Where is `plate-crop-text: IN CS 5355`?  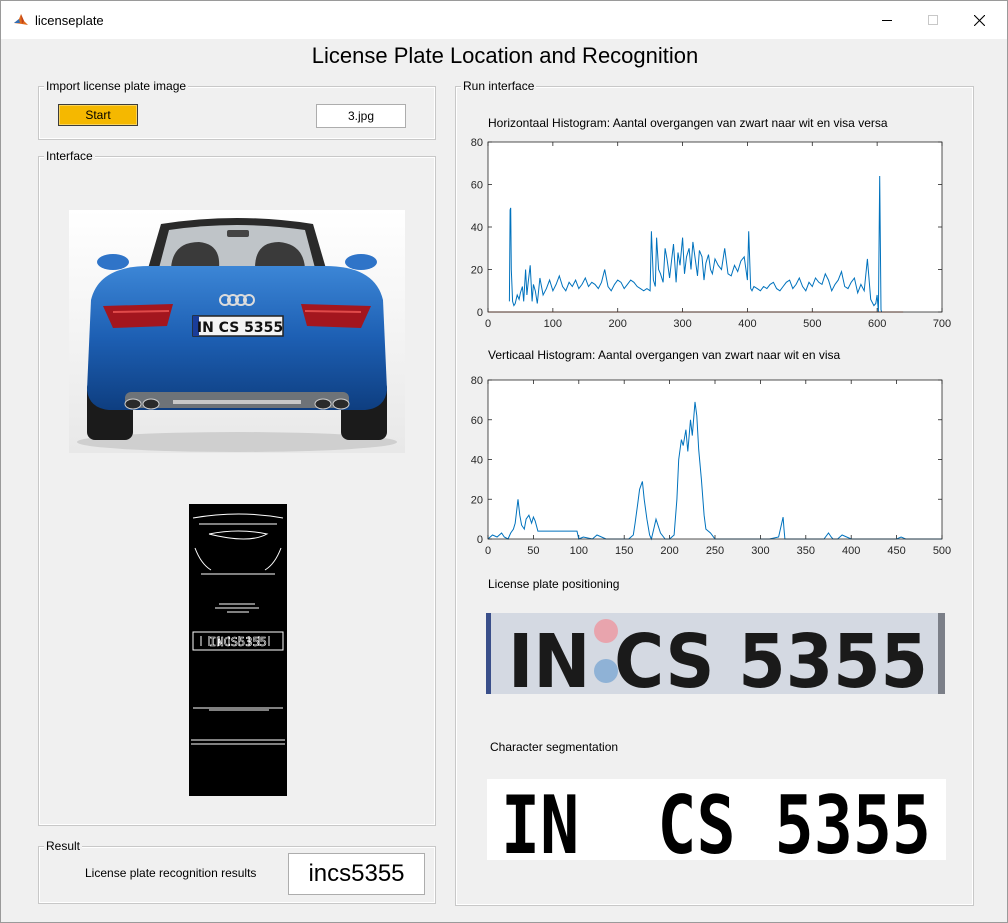
plate-crop-text: IN CS 5355 is located at coordinates (718, 656).